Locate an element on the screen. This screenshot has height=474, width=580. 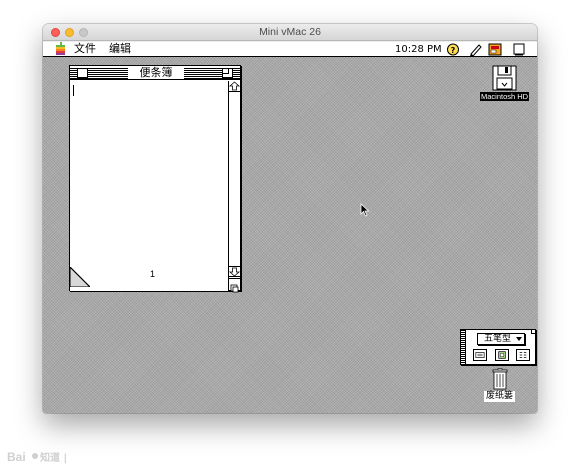
window-title: Mini vMac 26 is located at coordinates (290, 32).